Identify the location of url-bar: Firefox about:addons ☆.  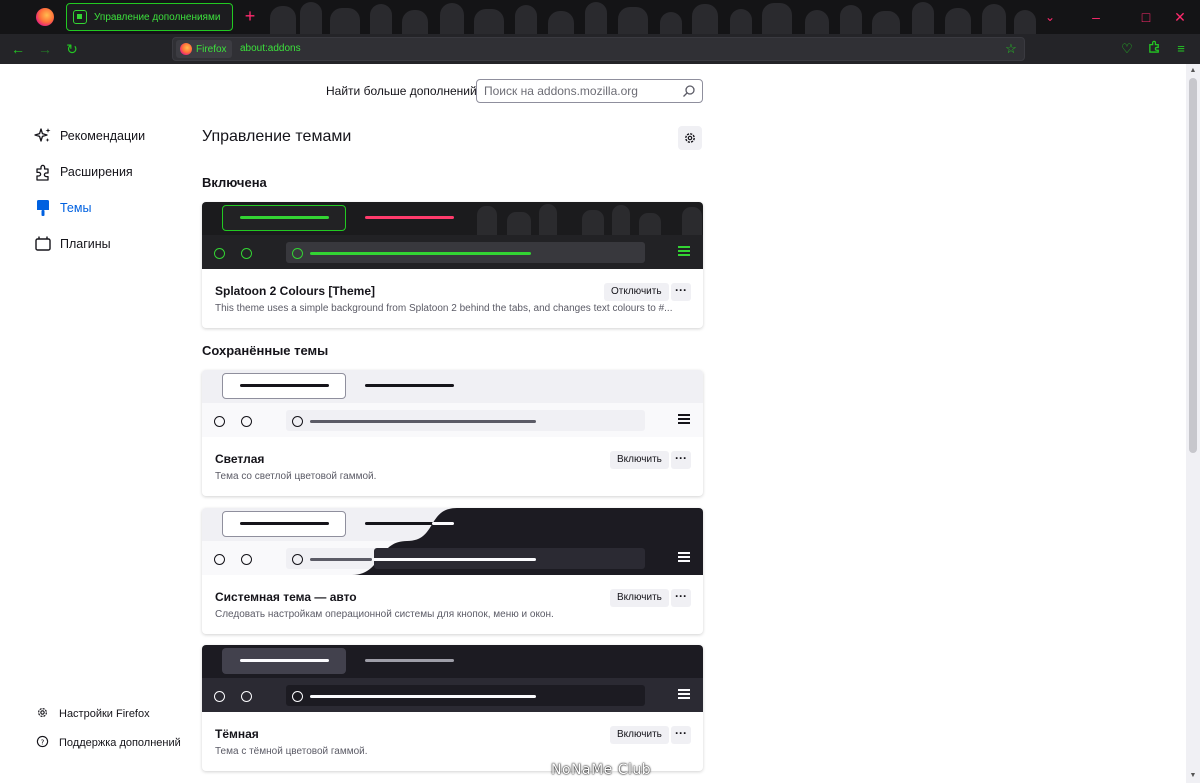
(598, 49).